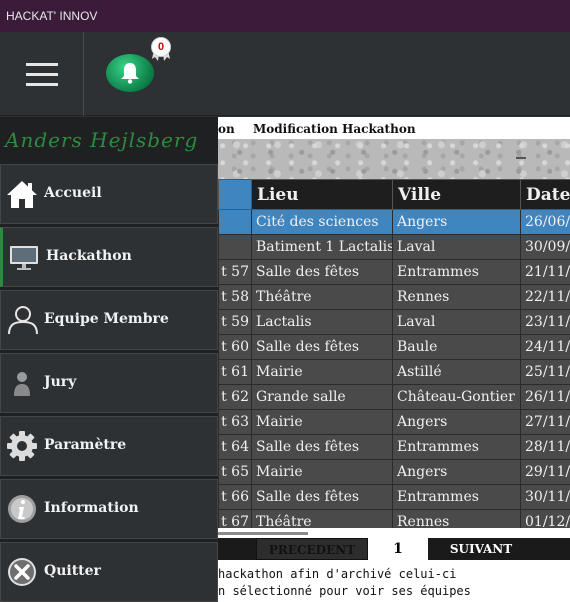 This screenshot has height=602, width=570. I want to click on hamburger-icon, so click(41, 64).